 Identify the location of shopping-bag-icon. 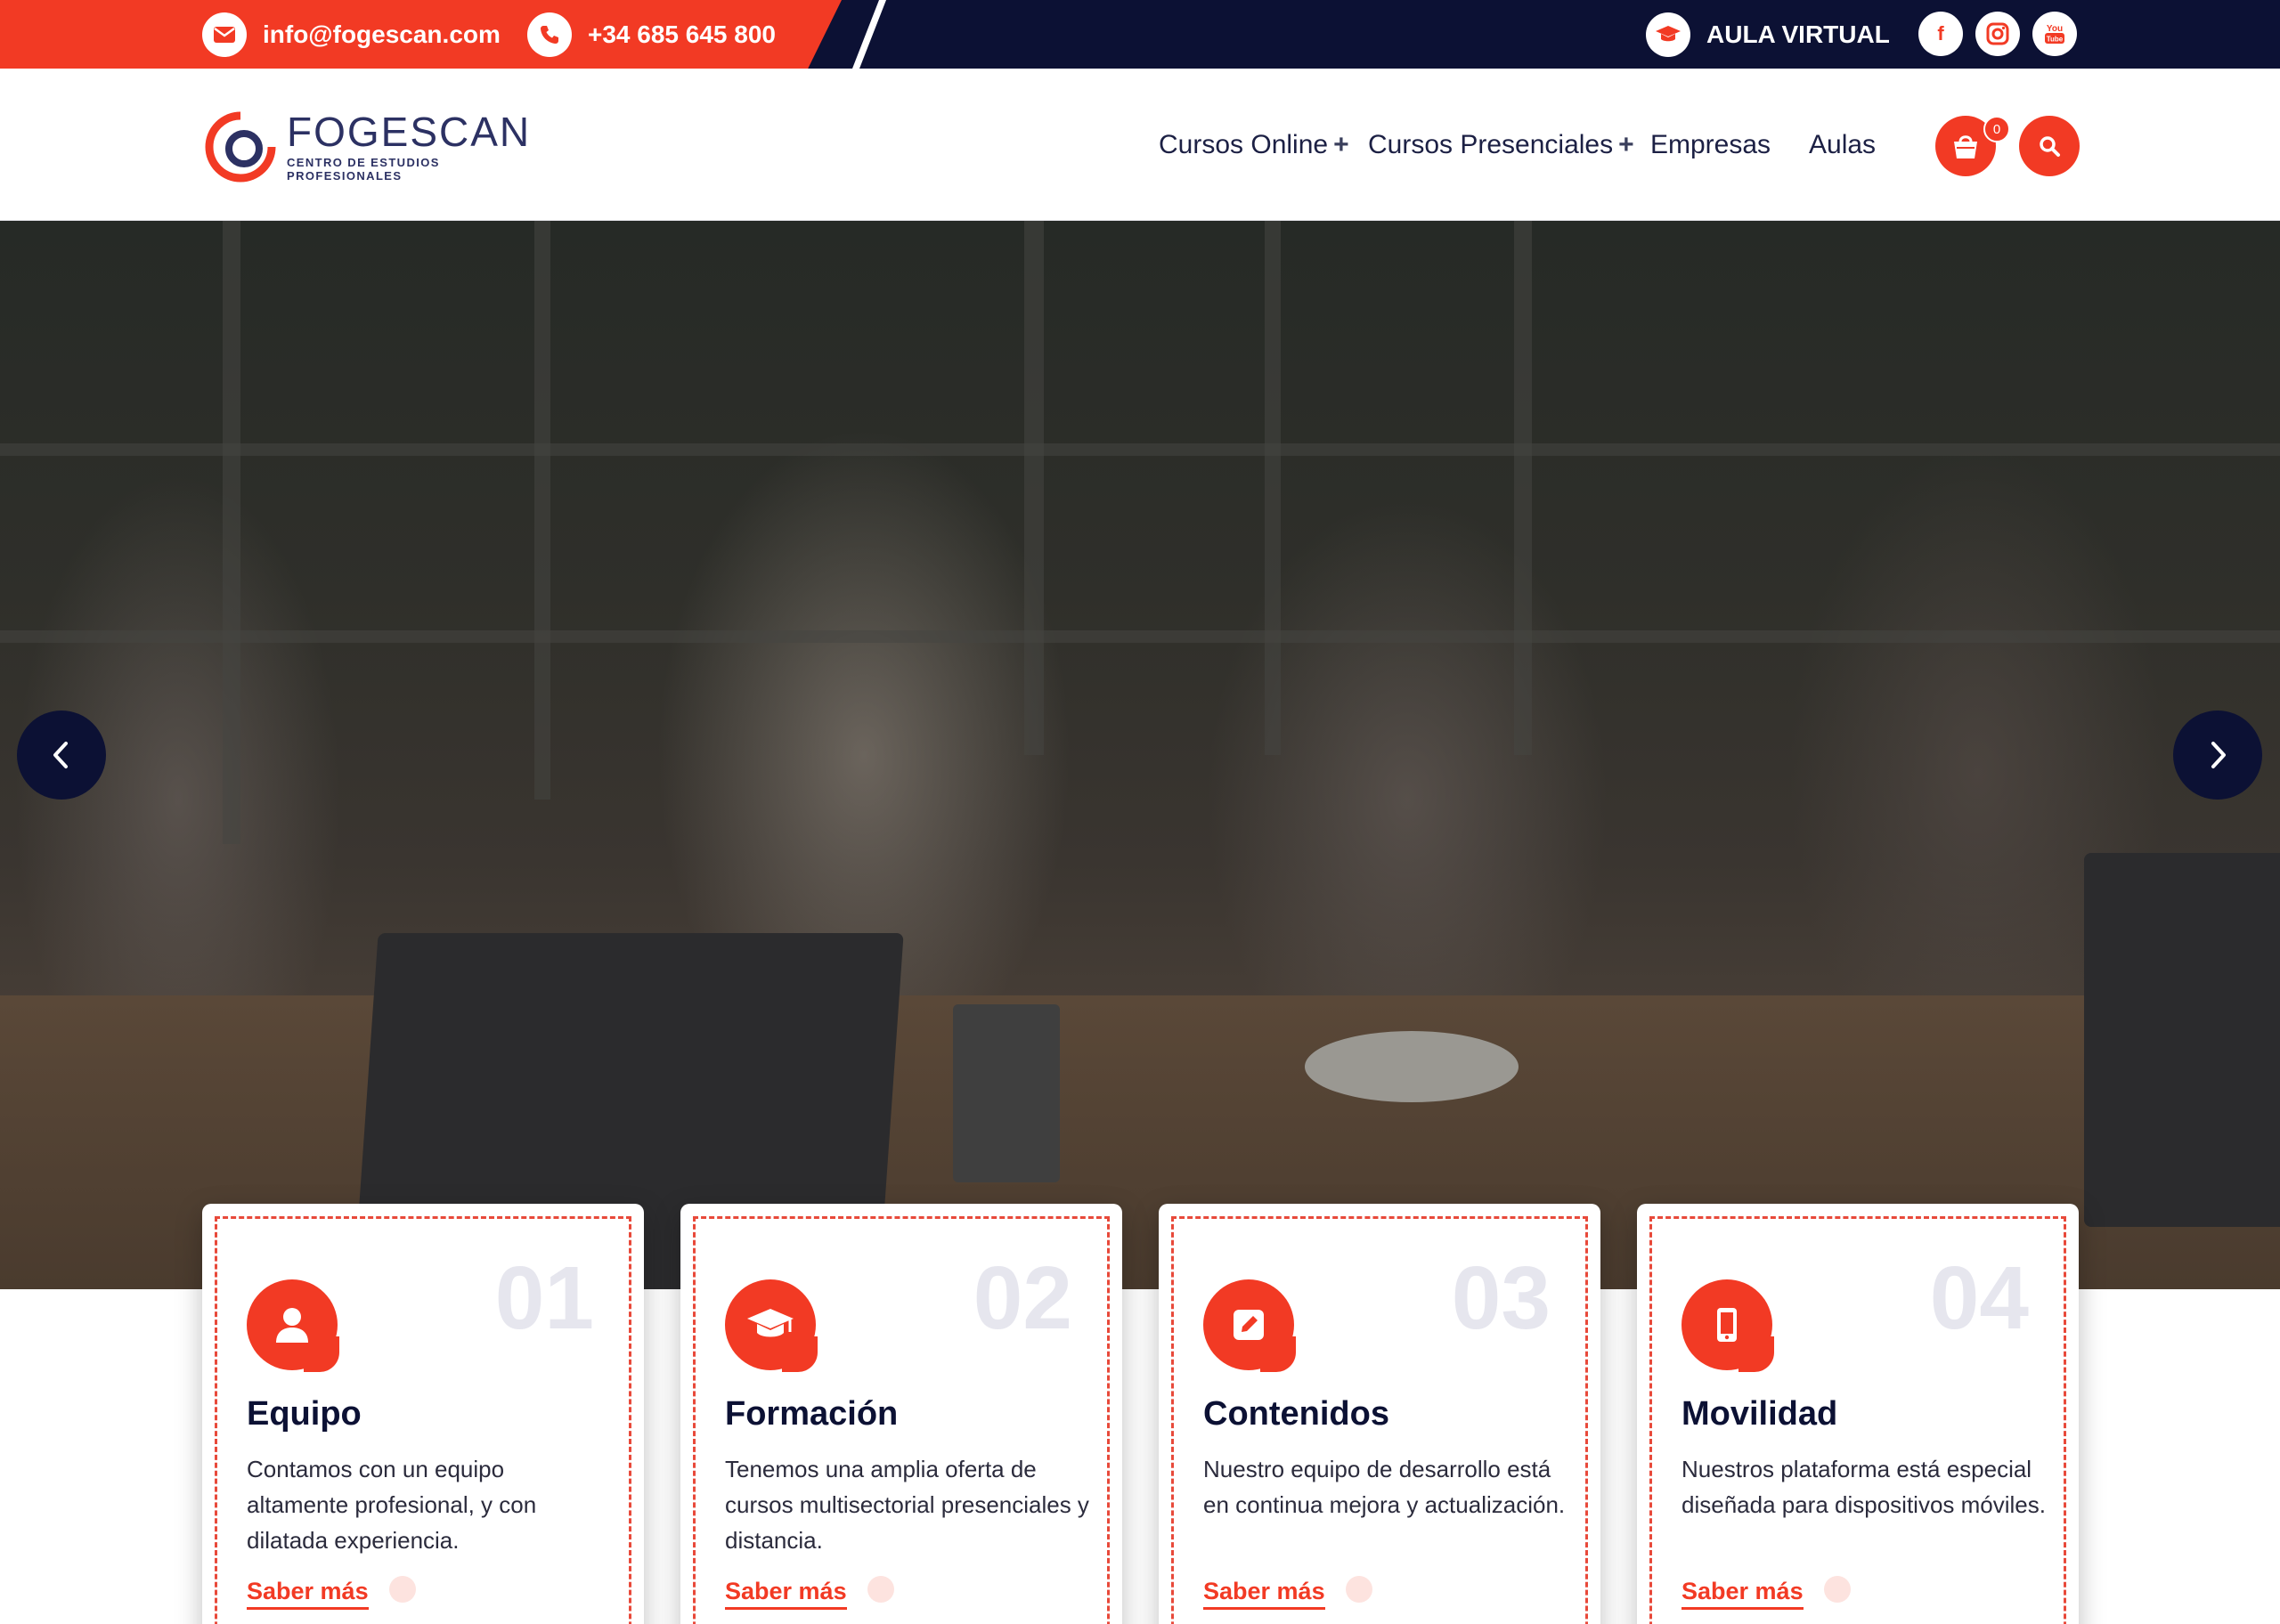
(1965, 146).